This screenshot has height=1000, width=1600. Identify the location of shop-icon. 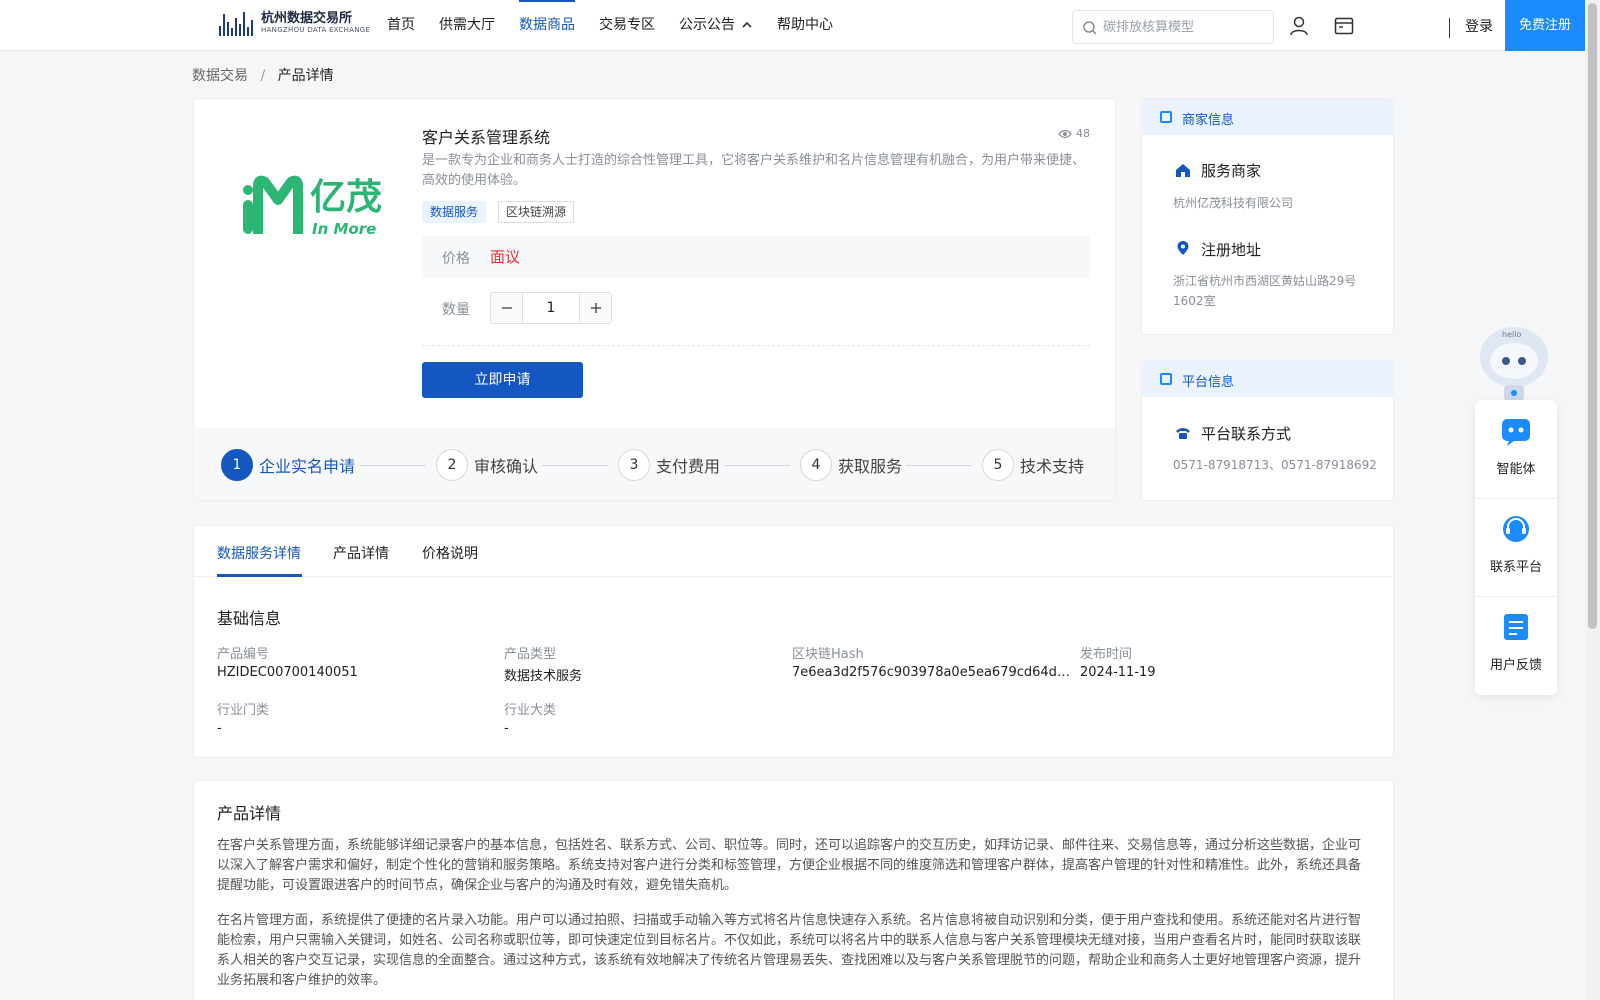
(1344, 26).